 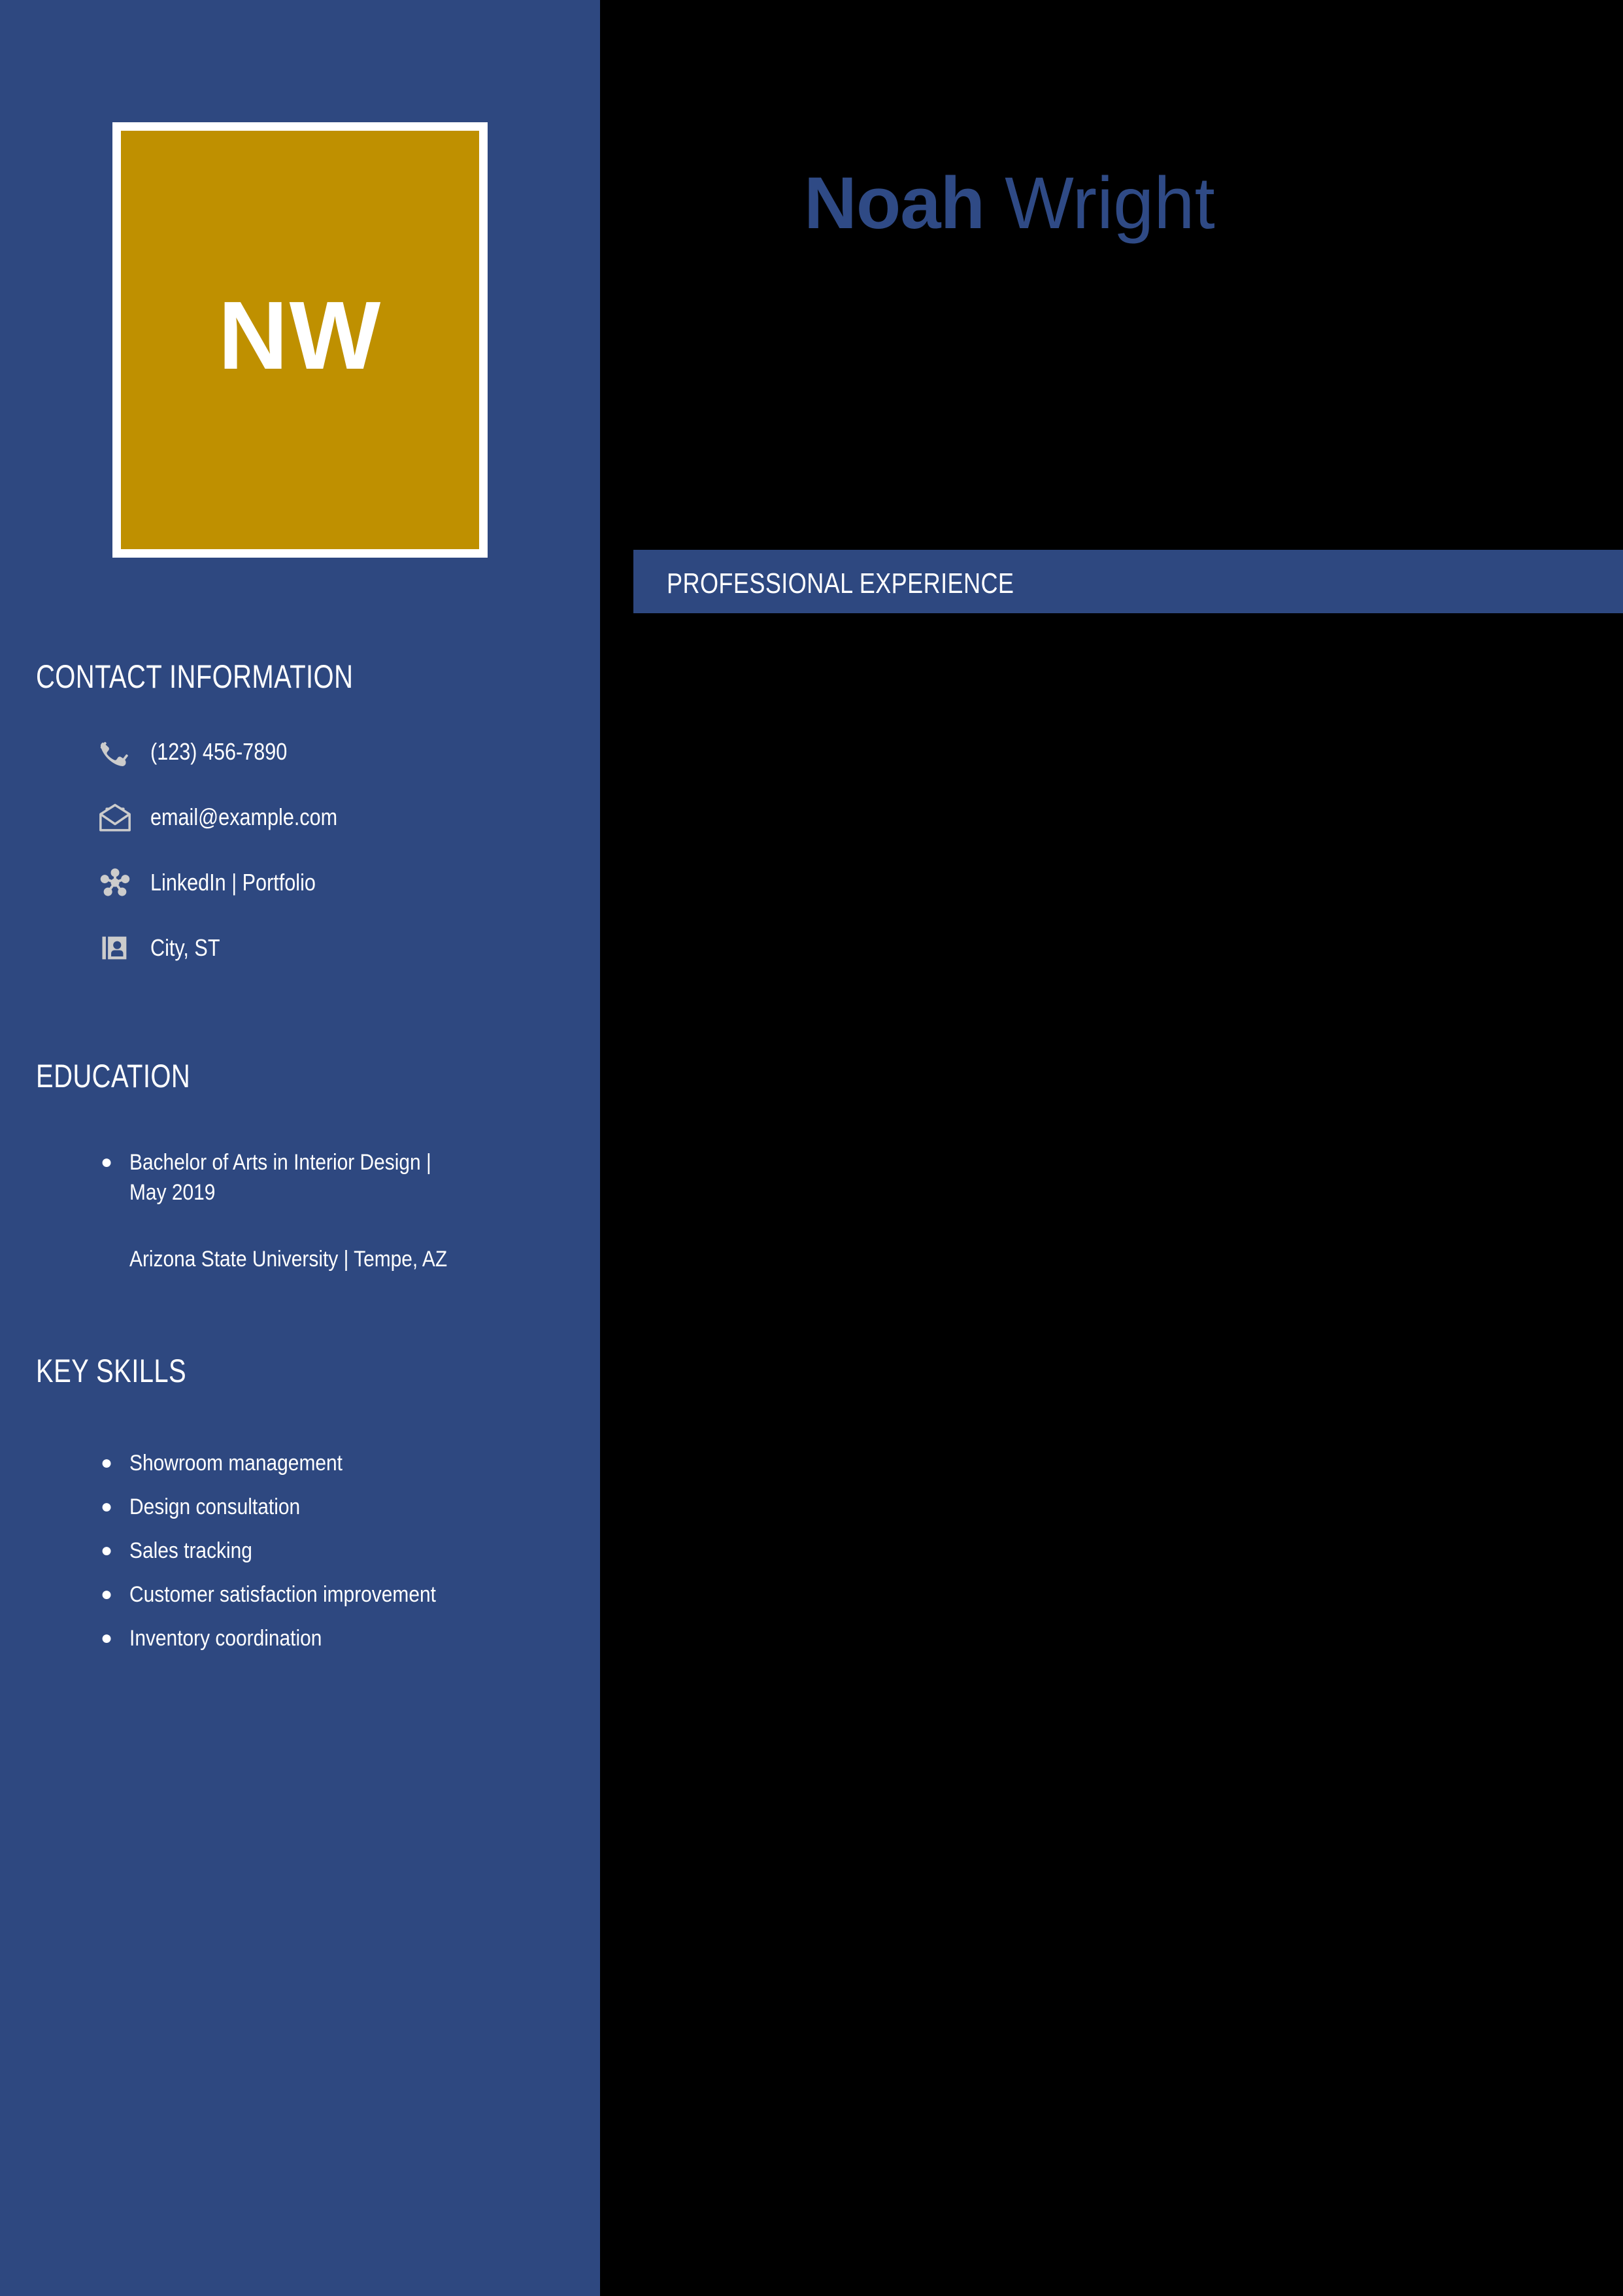 I want to click on monogram-frame: NW, so click(x=300, y=340).